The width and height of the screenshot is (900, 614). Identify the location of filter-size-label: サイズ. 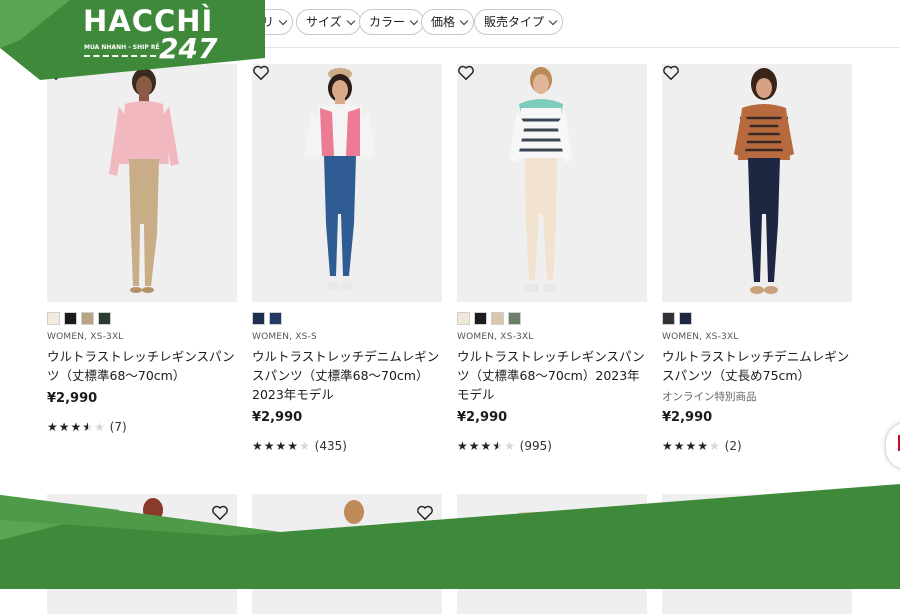
(324, 22).